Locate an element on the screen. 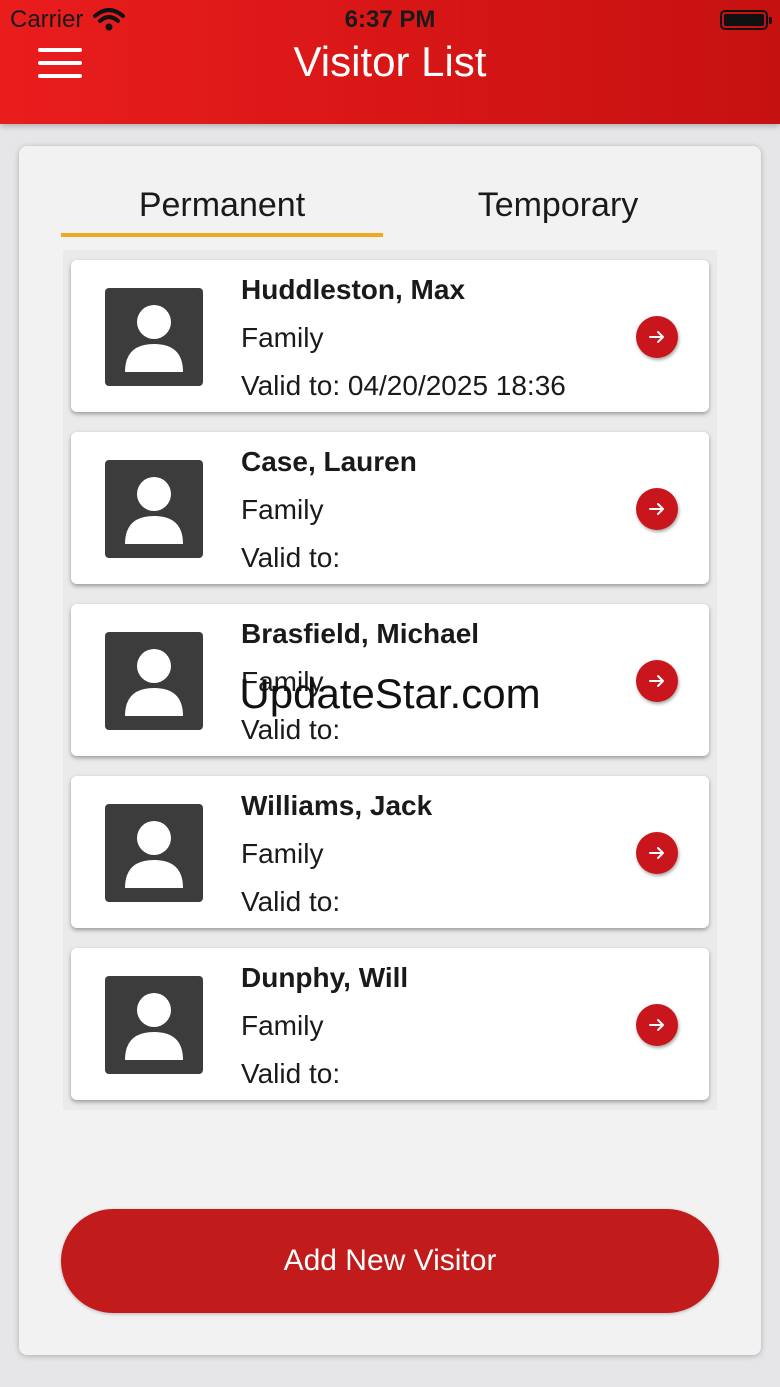 This screenshot has width=780, height=1387. visitor-name: Case, Lauren is located at coordinates (329, 461).